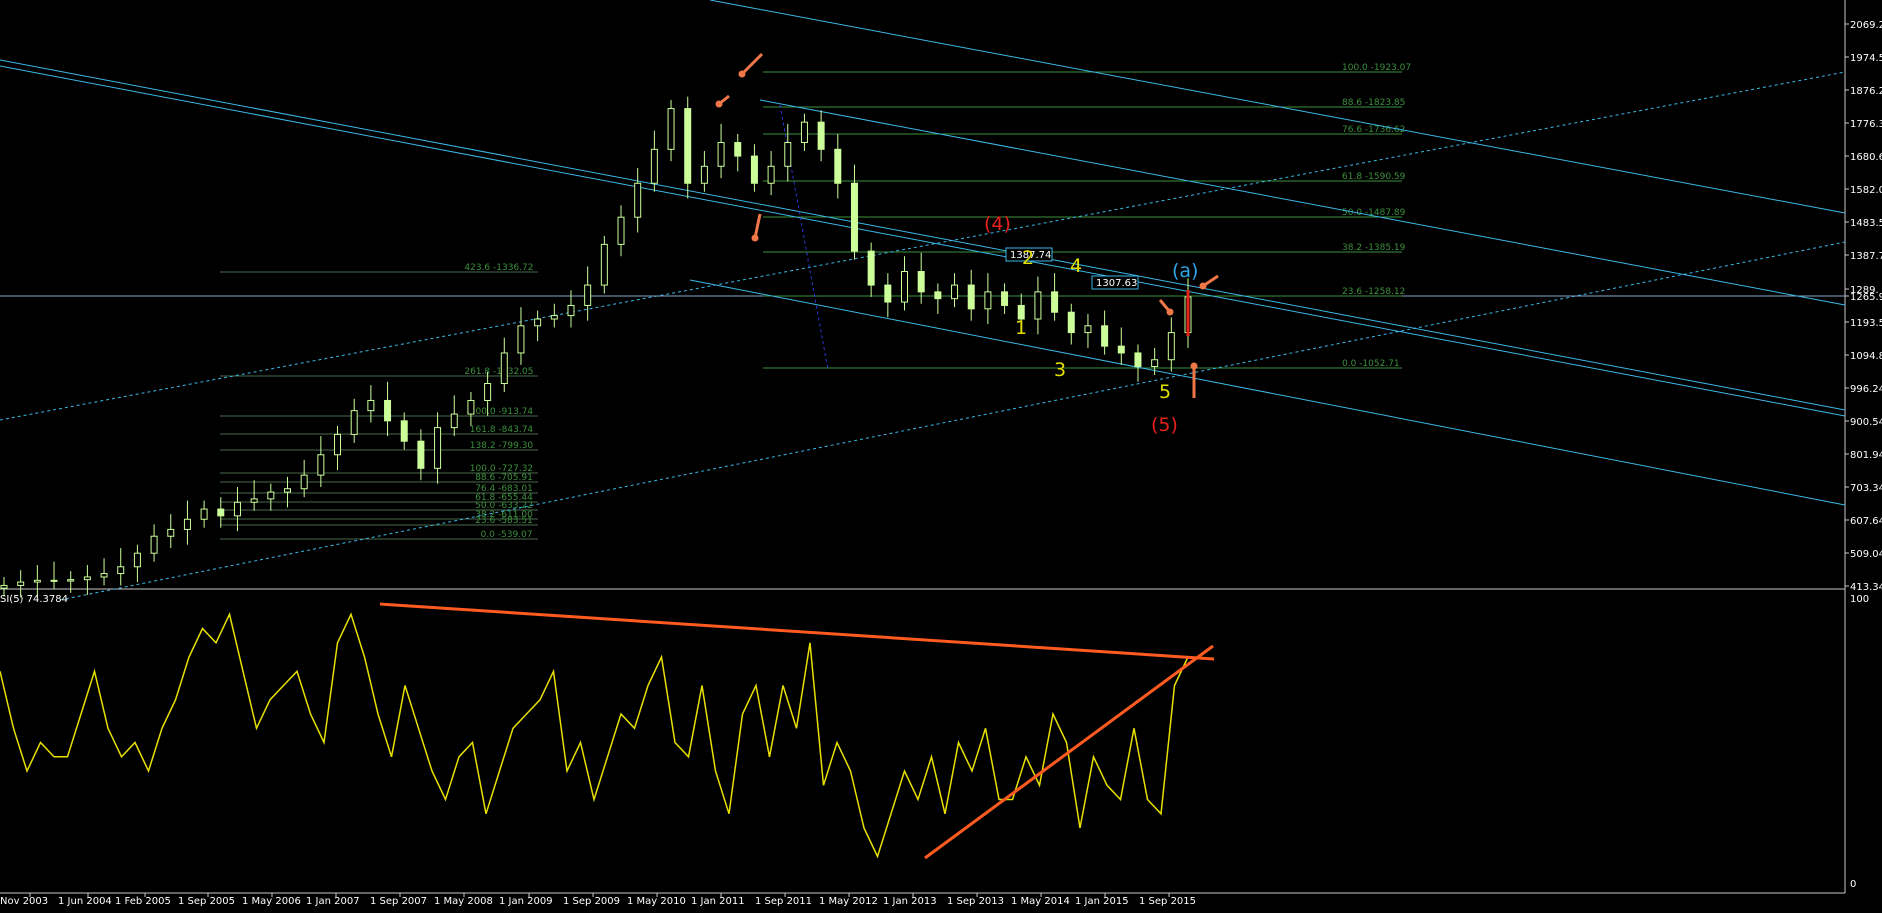 The image size is (1882, 913). What do you see at coordinates (498, 268) in the screenshot?
I see `fib-level-label: 423.6 -1336.72` at bounding box center [498, 268].